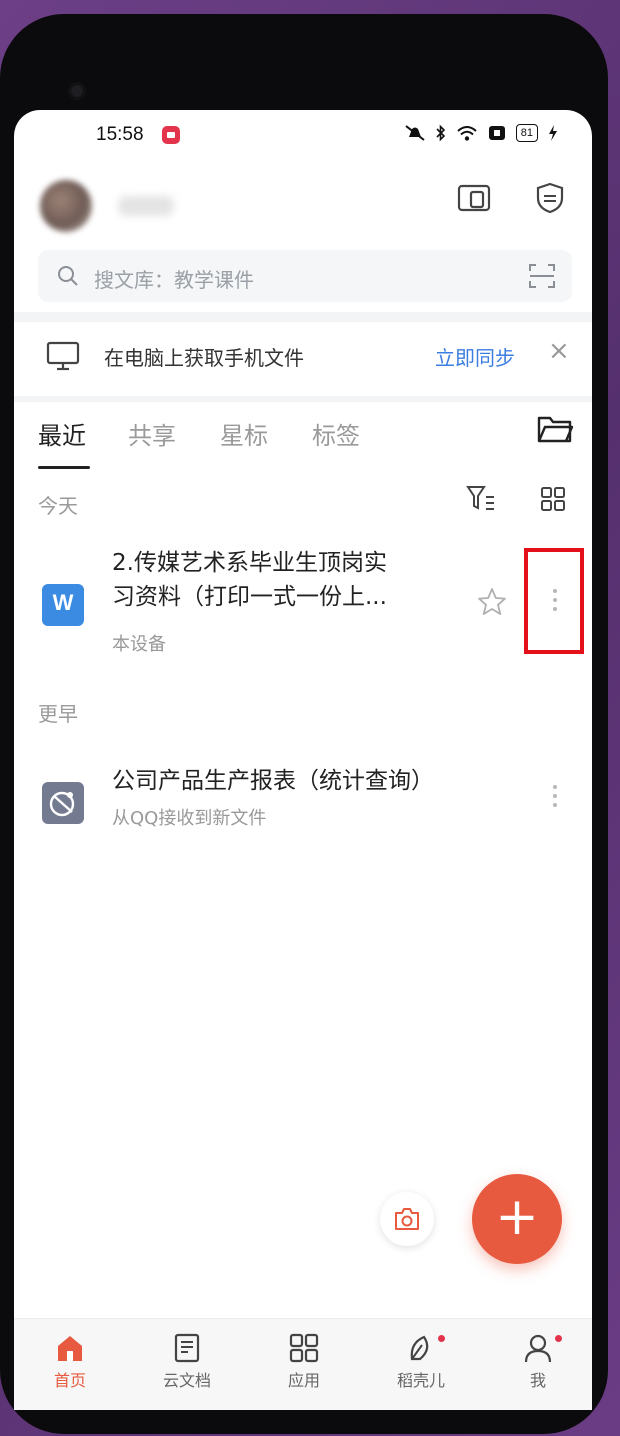  I want to click on qq-file-icon, so click(63, 803).